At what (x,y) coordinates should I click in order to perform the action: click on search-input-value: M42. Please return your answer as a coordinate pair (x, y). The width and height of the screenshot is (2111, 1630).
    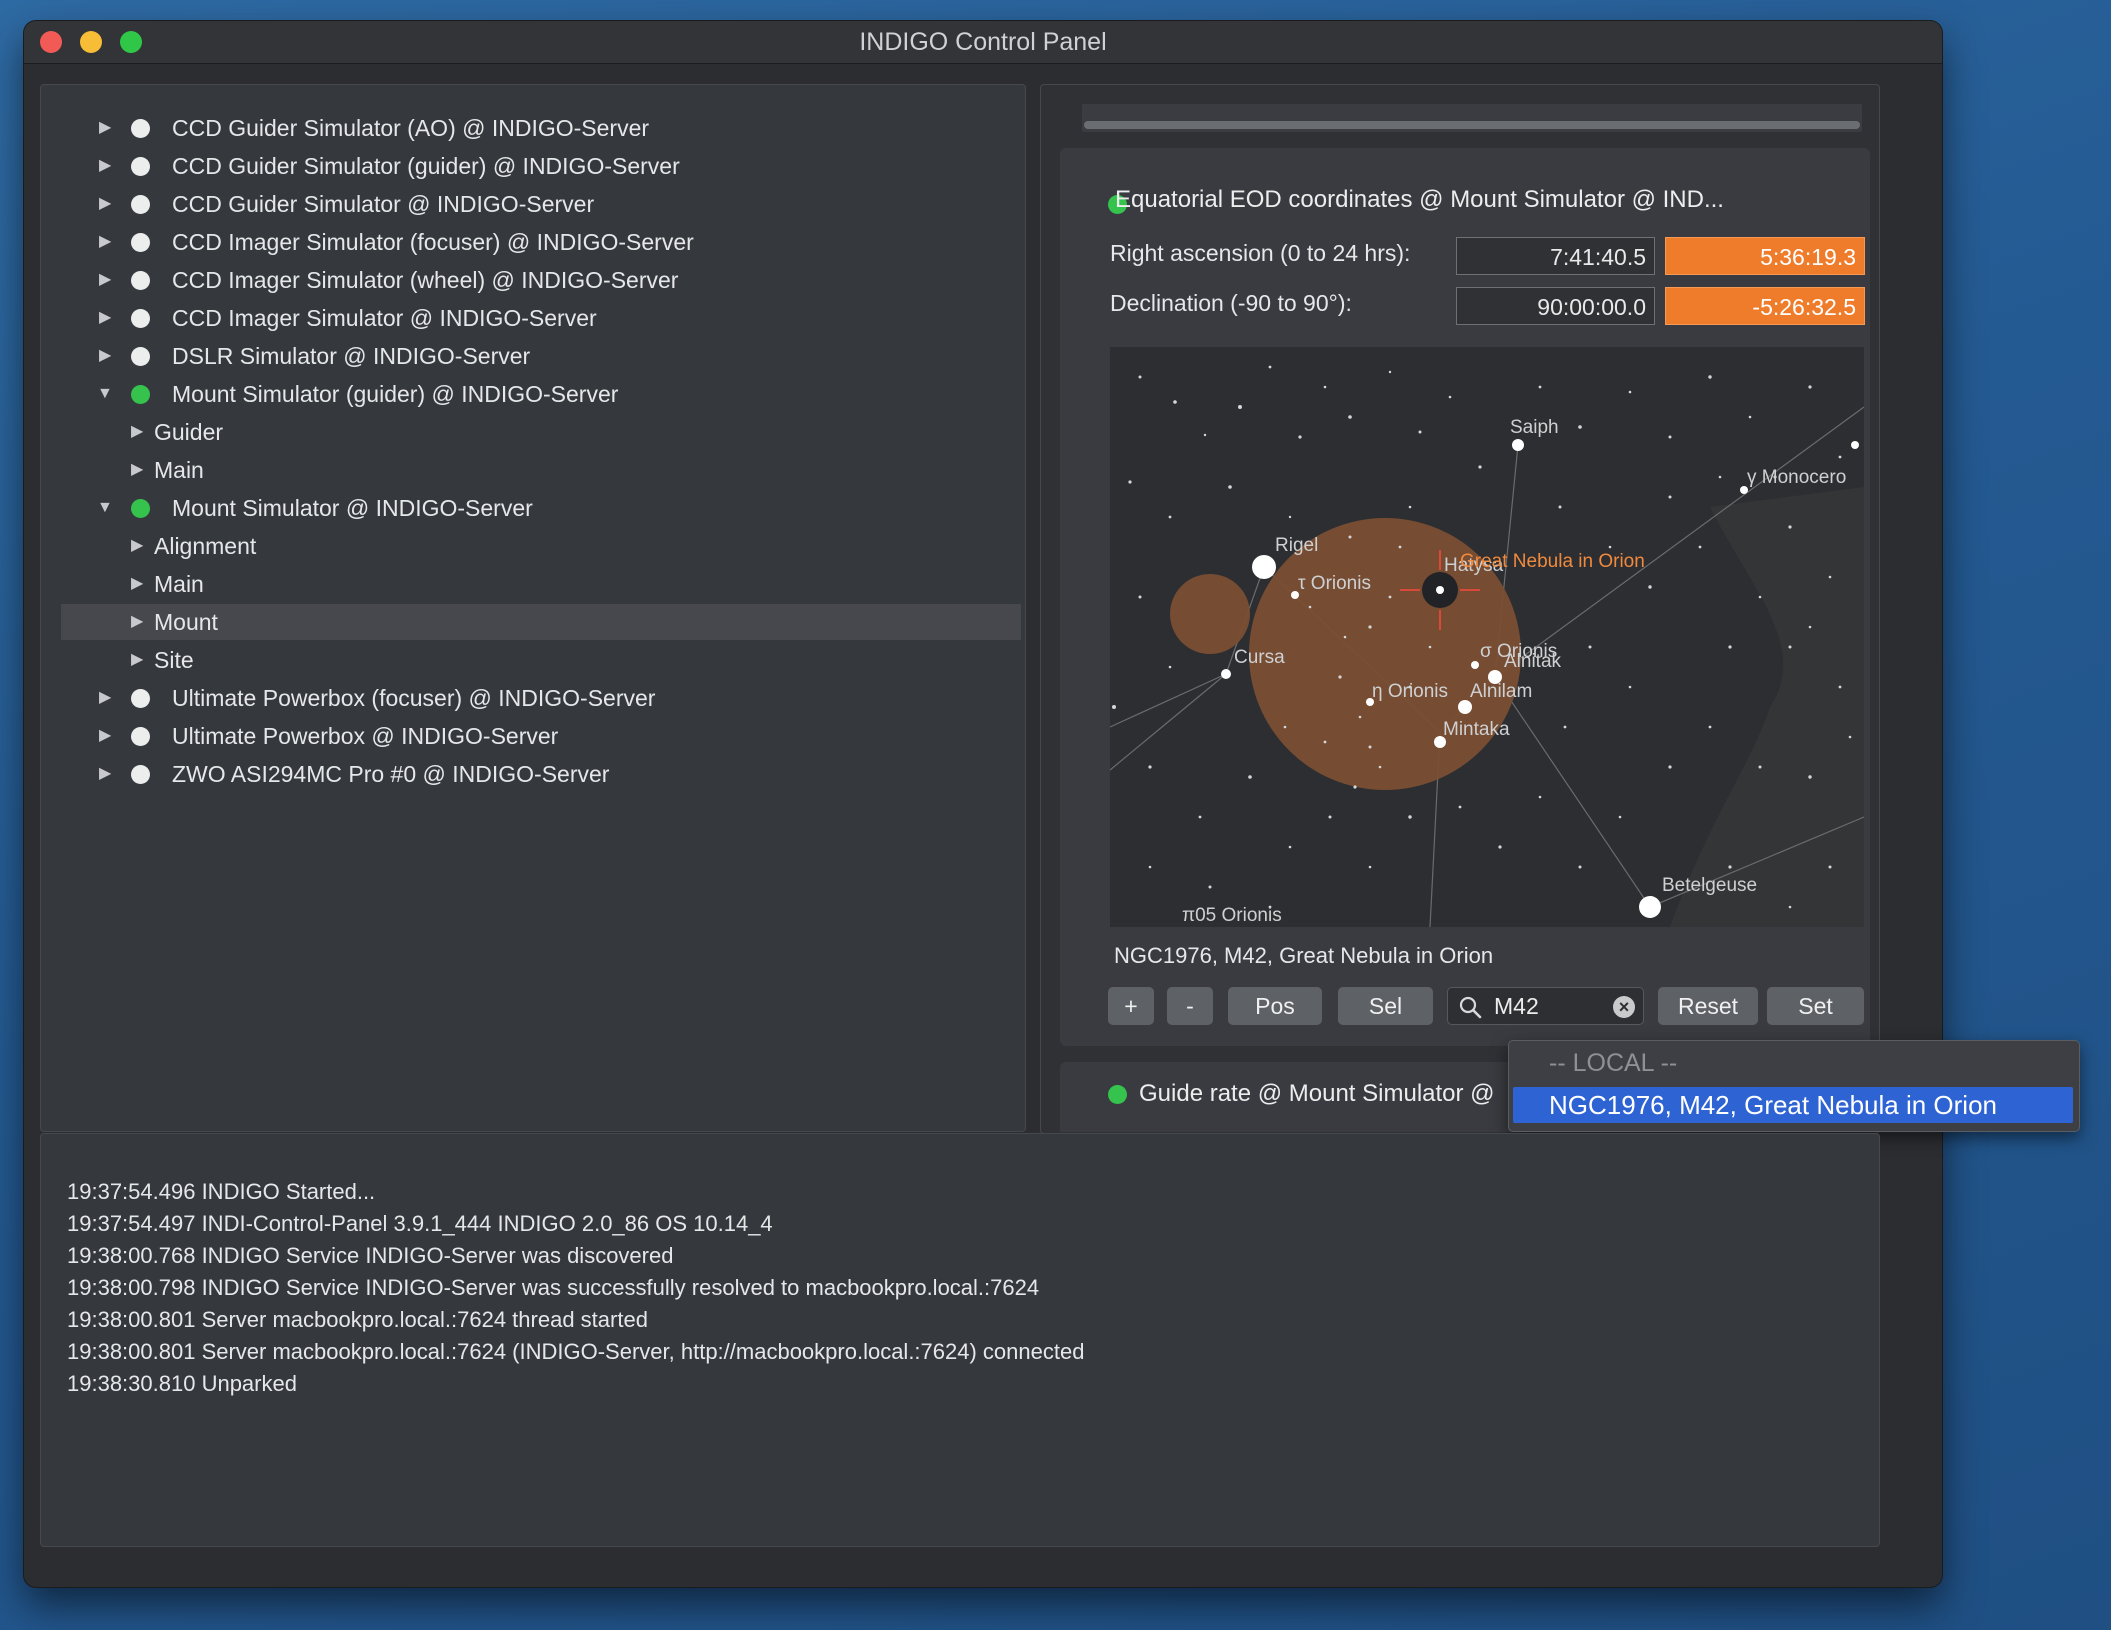
    Looking at the image, I should click on (1516, 1006).